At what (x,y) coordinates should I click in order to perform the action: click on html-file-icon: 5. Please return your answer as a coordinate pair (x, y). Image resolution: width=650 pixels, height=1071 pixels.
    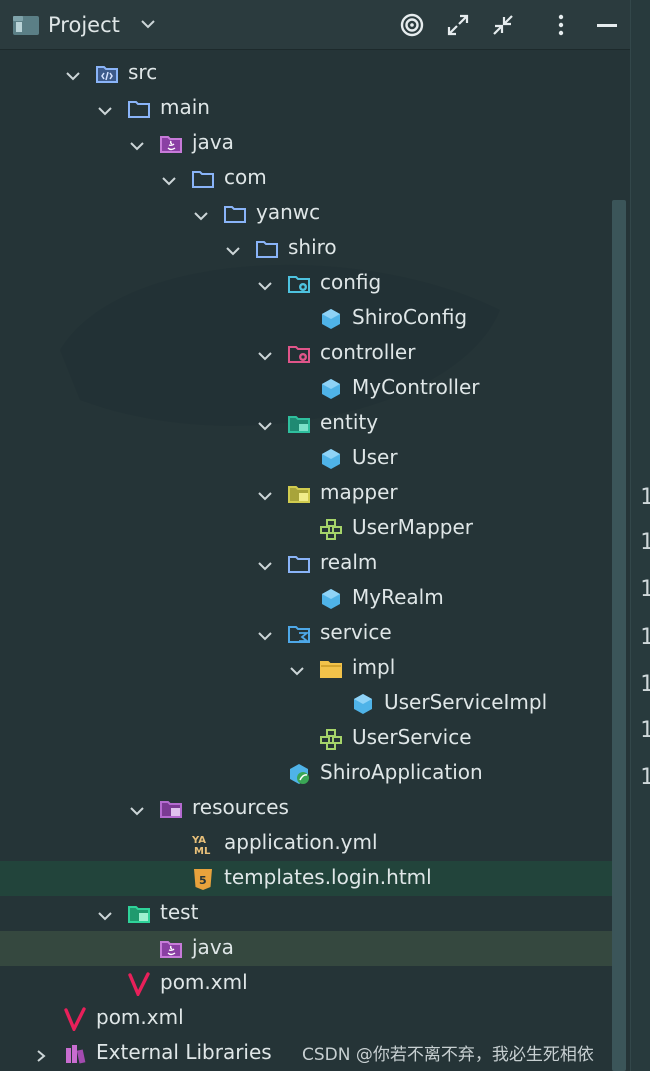
    Looking at the image, I should click on (203, 879).